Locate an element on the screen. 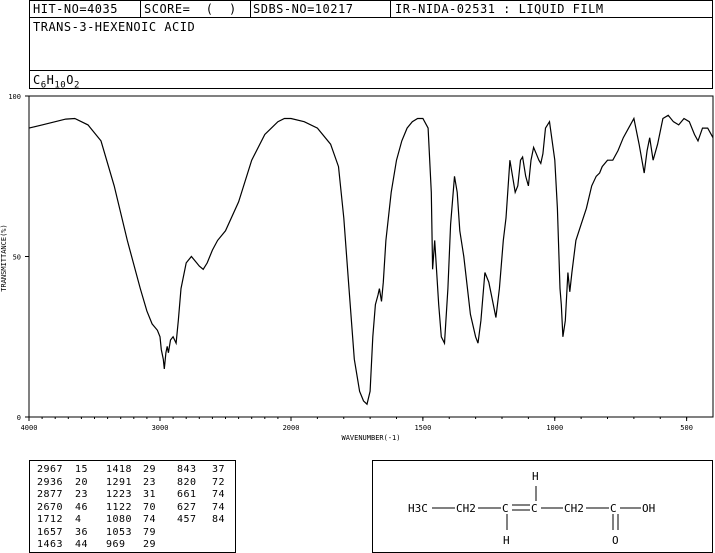  formula-row is located at coordinates (371, 79).